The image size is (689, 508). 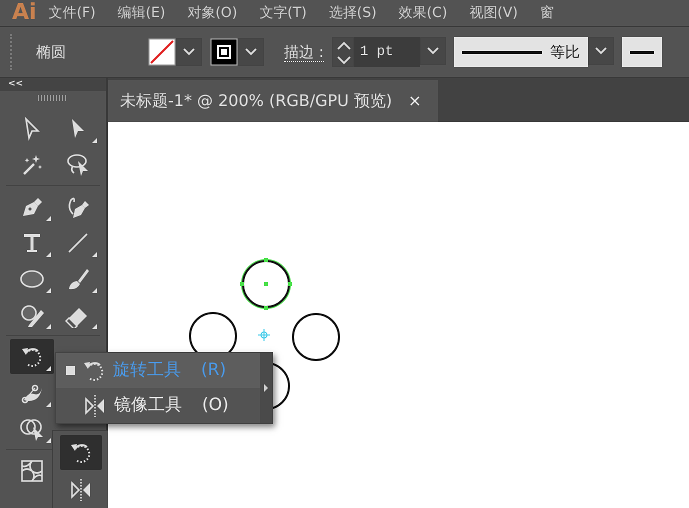 I want to click on stepper-button, so click(x=343, y=52).